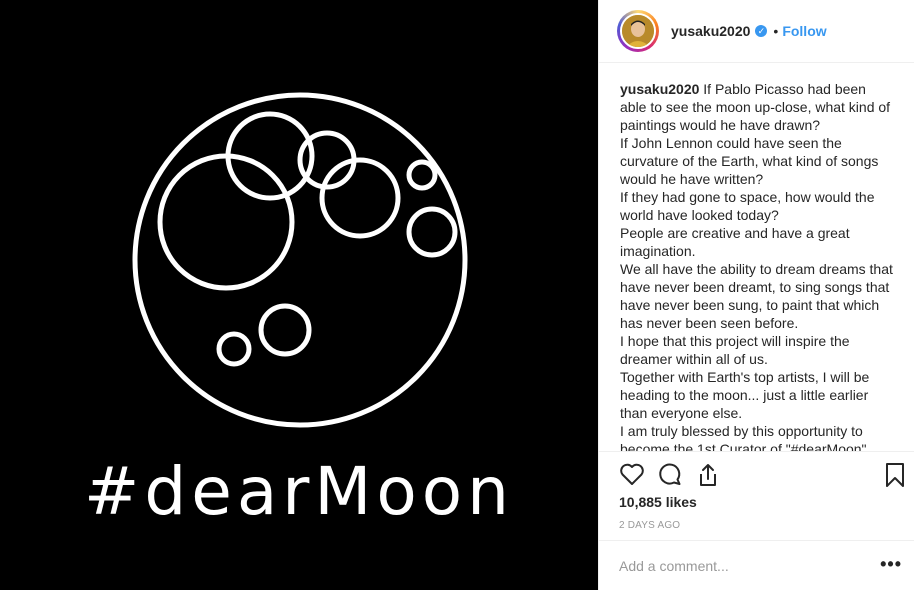 This screenshot has height=591, width=914. I want to click on comment-bar: Add a comment... •••, so click(756, 565).